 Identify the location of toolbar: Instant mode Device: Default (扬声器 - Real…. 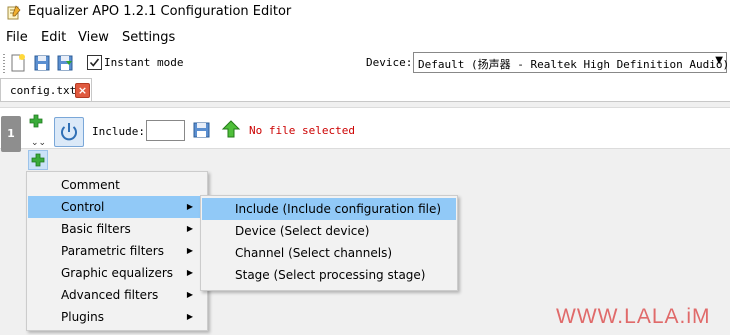
(365, 63).